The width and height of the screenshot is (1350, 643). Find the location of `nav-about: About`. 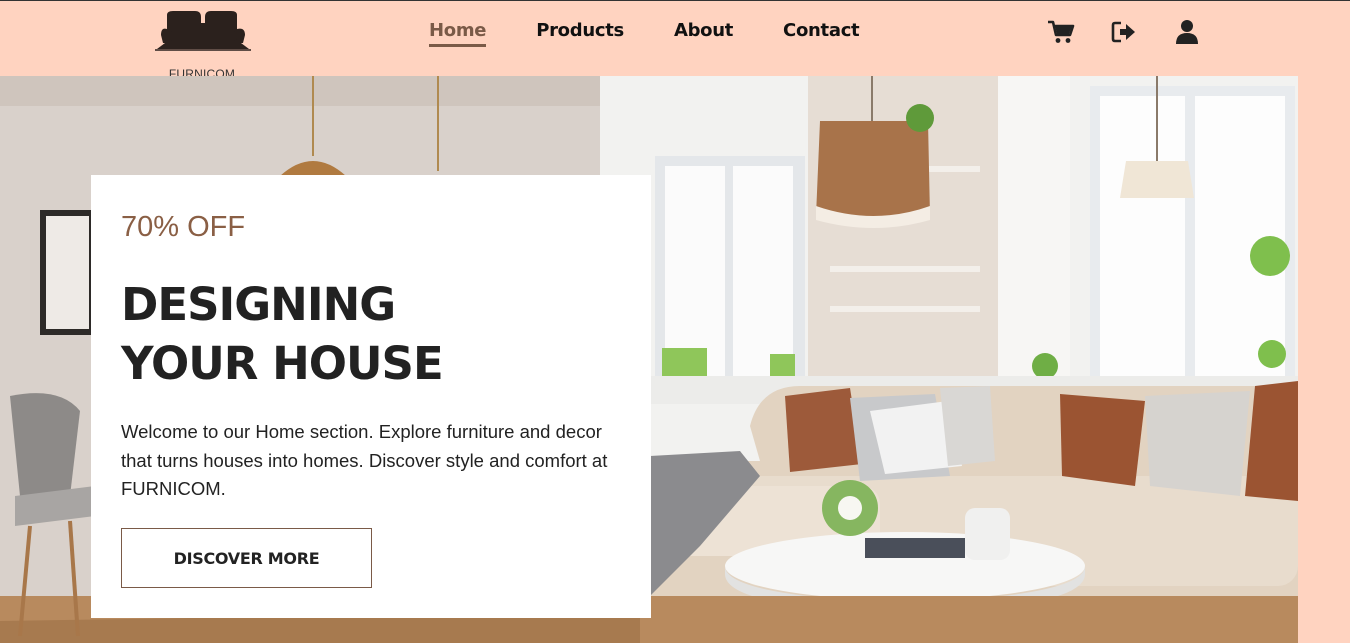

nav-about: About is located at coordinates (703, 33).